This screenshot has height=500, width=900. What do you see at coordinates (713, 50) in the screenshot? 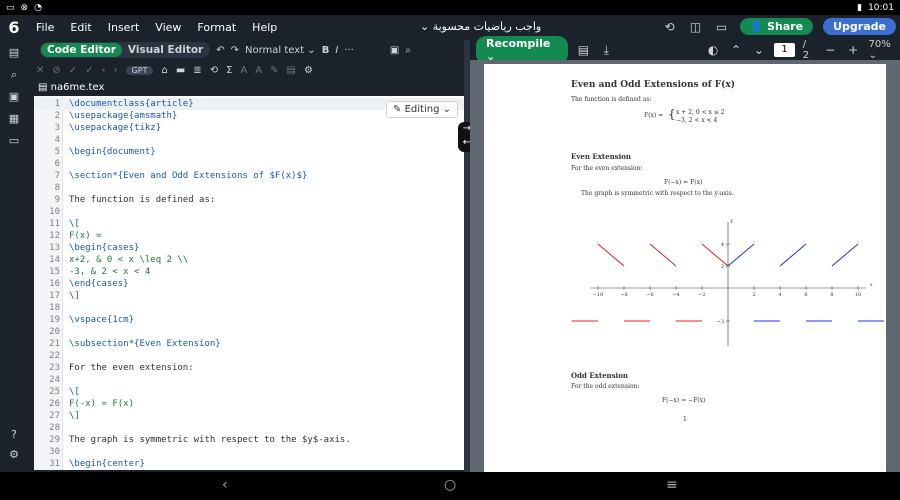
I see `contrast-icon: ◐` at bounding box center [713, 50].